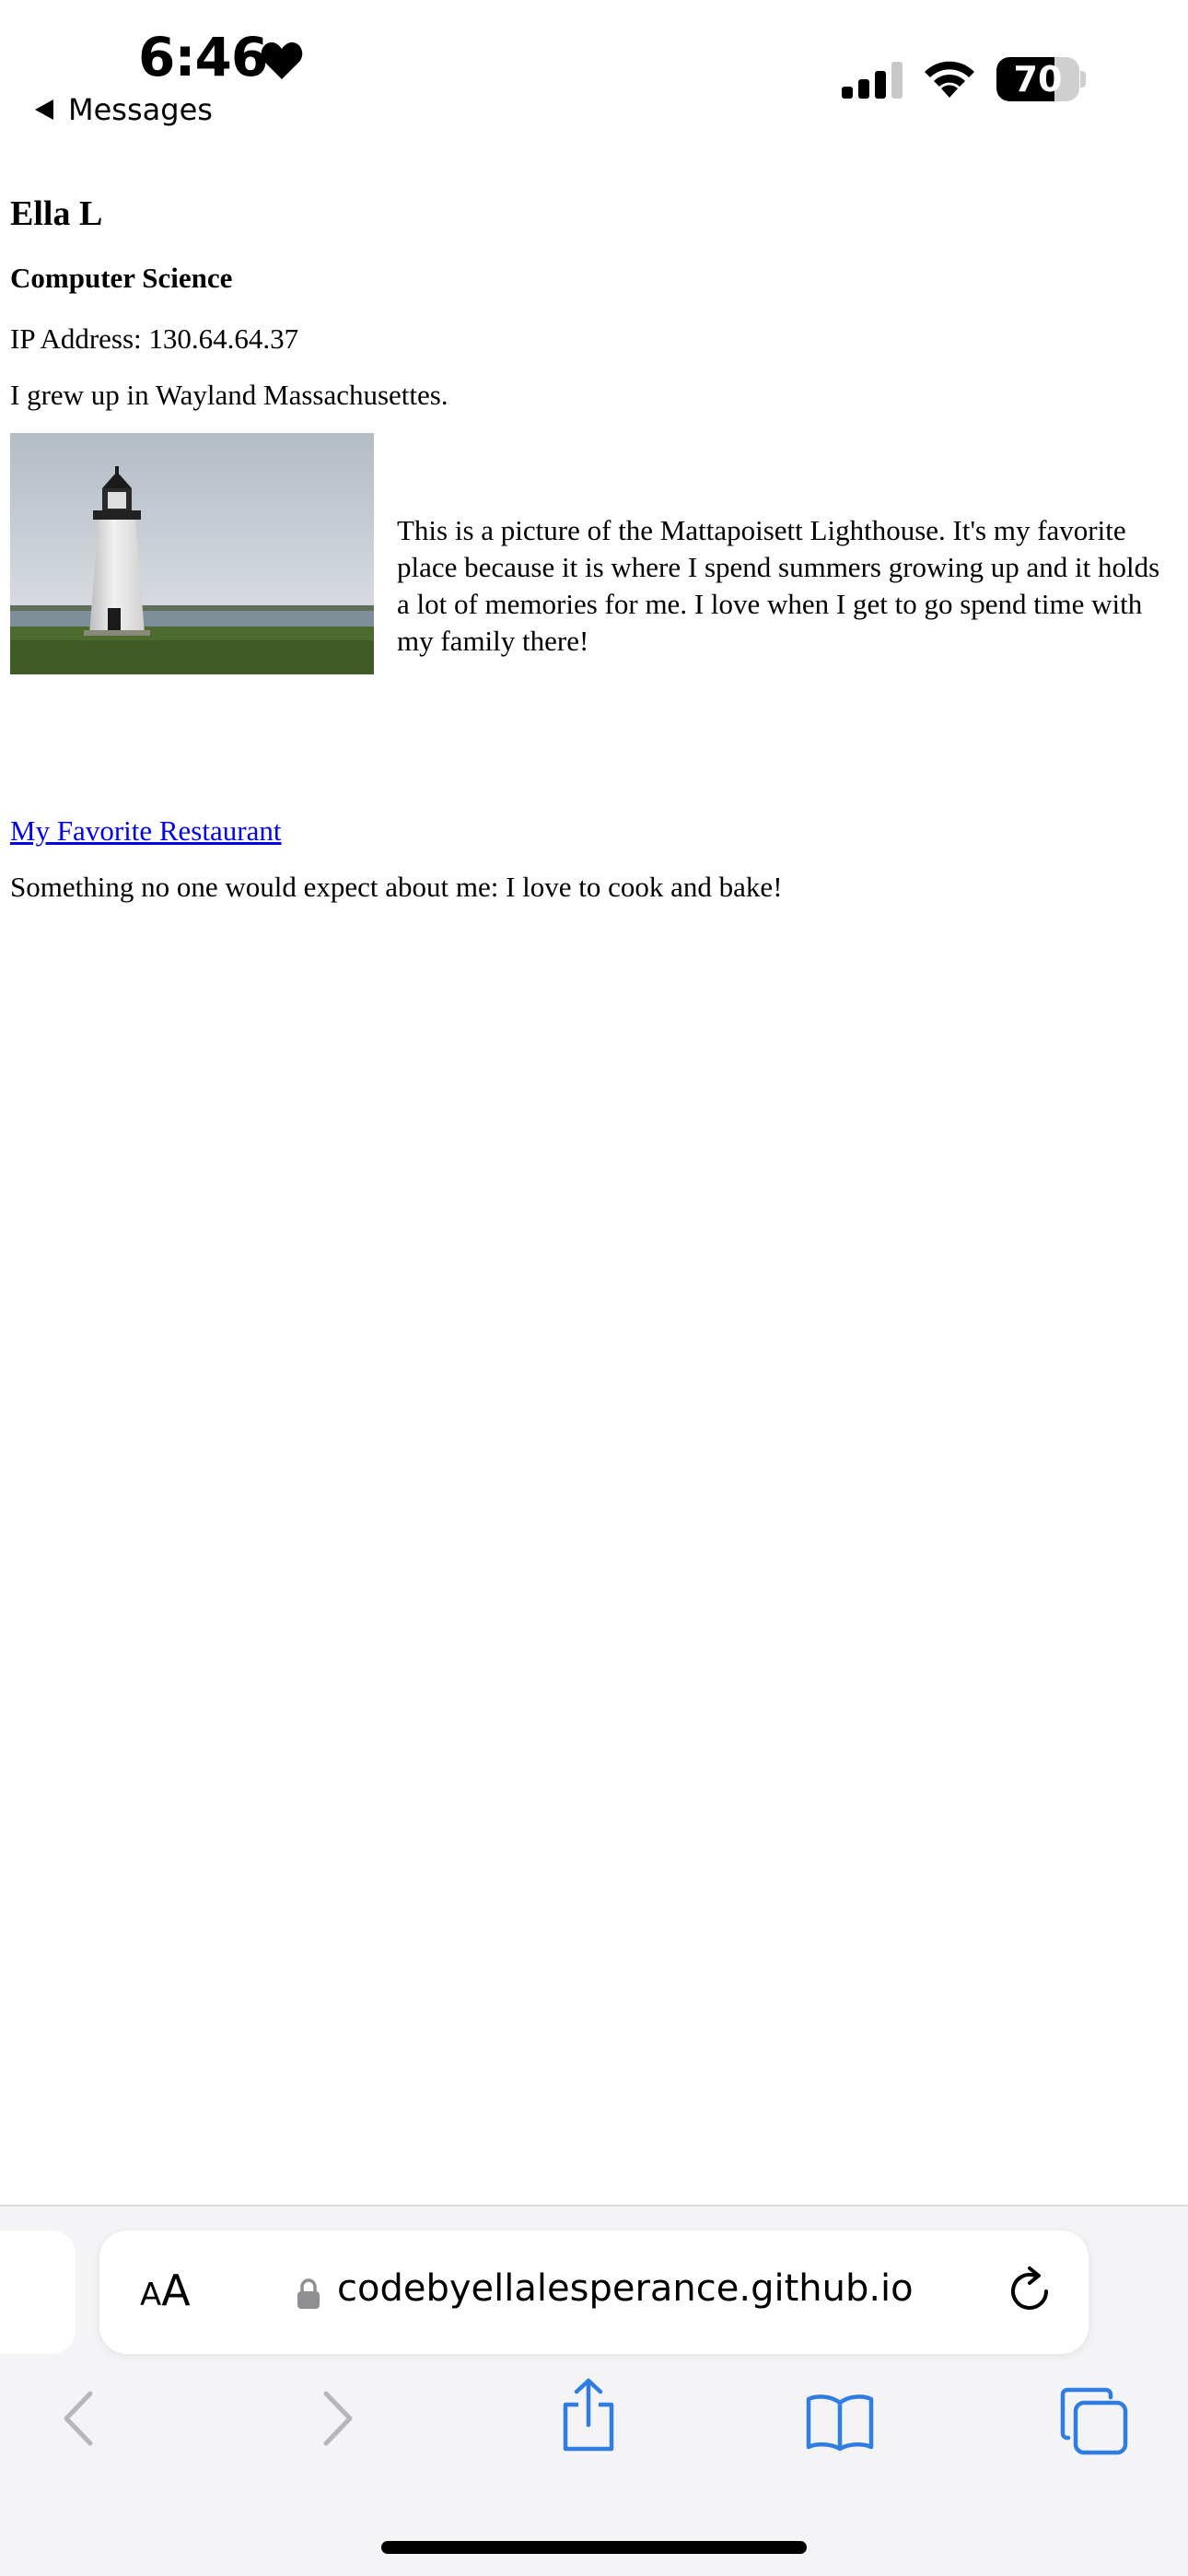 This screenshot has width=1188, height=2576. Describe the element at coordinates (282, 60) in the screenshot. I see `heart-icon` at that location.